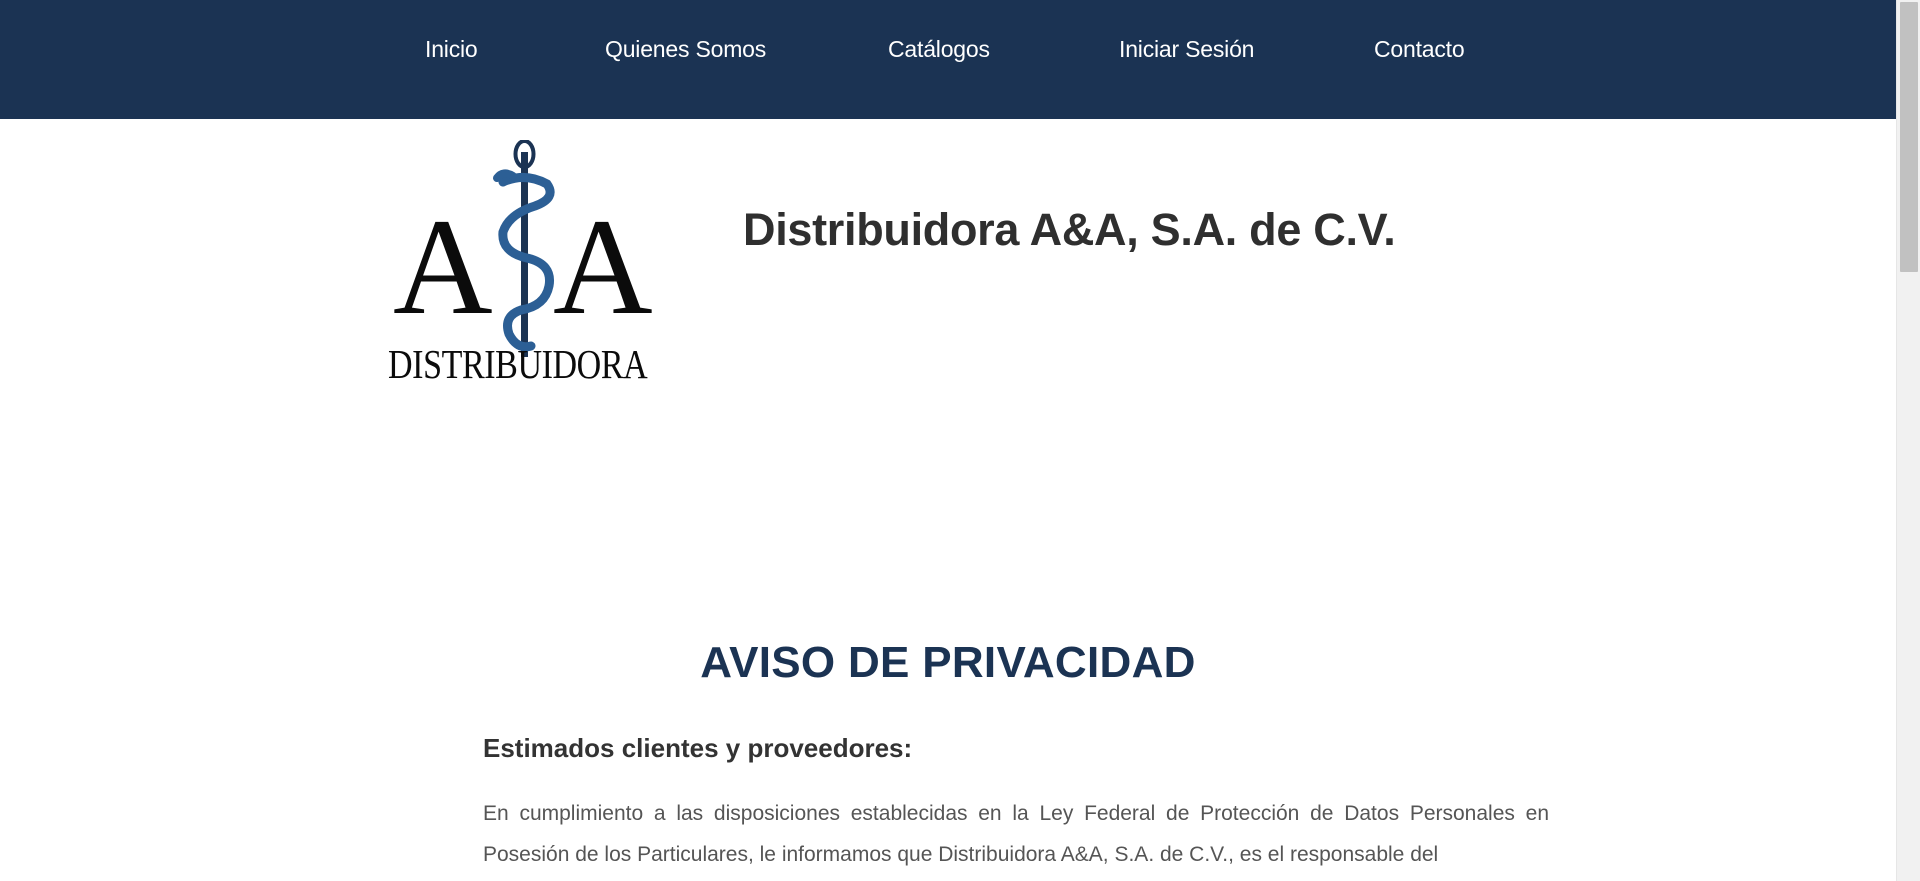 The height and width of the screenshot is (881, 1920). What do you see at coordinates (1909, 137) in the screenshot?
I see `scrollbar-thumb` at bounding box center [1909, 137].